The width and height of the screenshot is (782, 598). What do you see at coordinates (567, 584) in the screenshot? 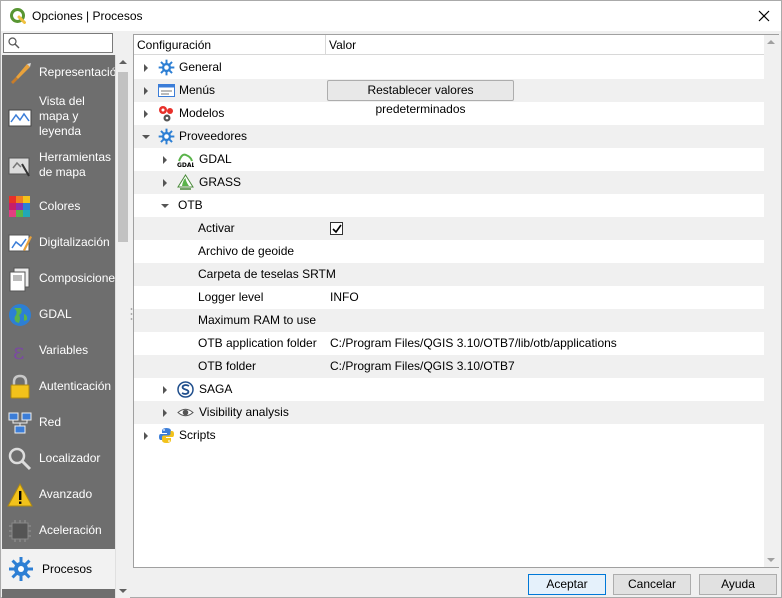
I see `accept-button: Aceptar` at bounding box center [567, 584].